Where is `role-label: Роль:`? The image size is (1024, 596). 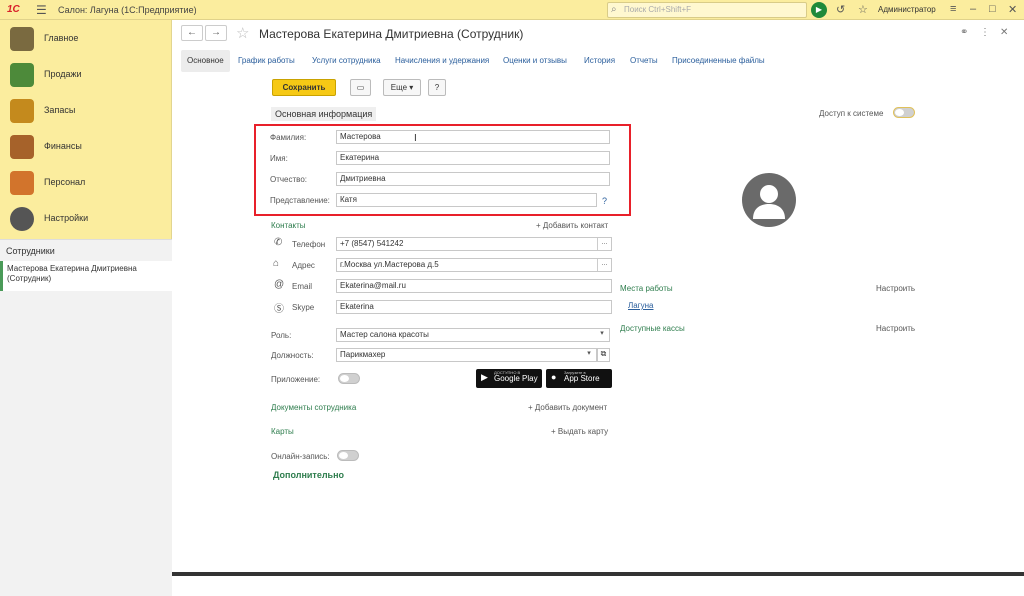
role-label: Роль: is located at coordinates (281, 335).